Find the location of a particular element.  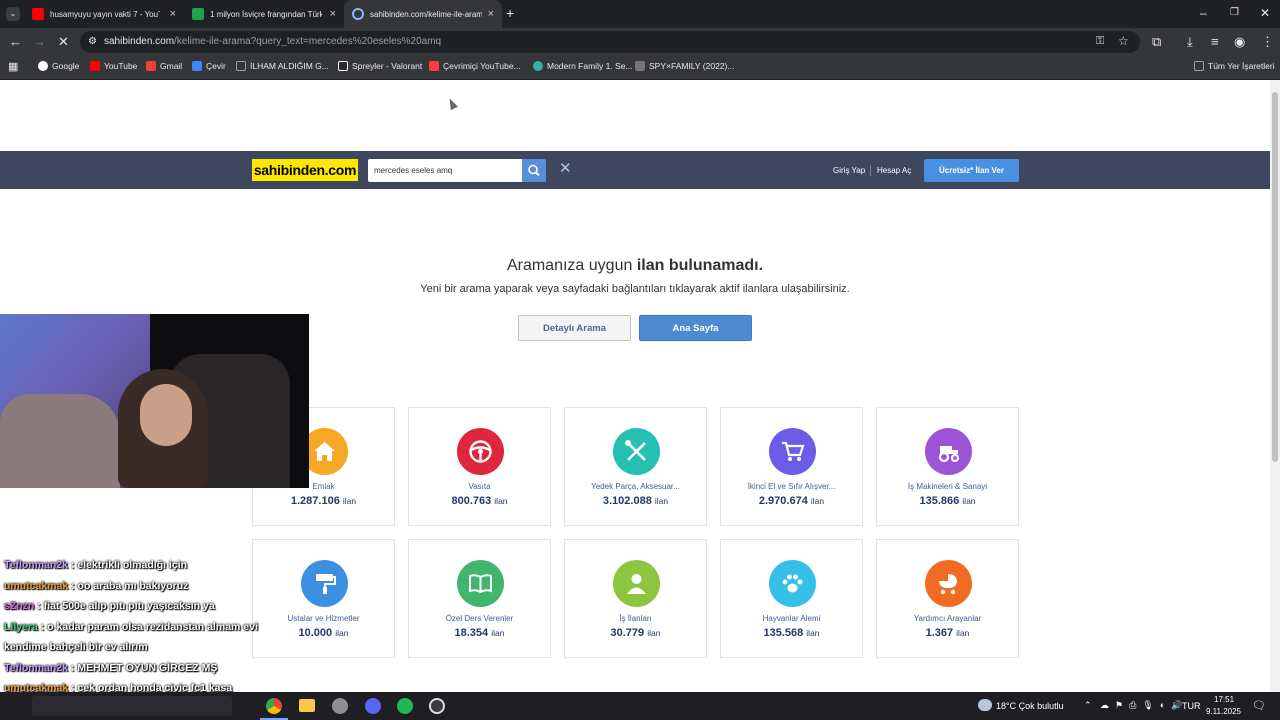

bookmark-label: YouTube is located at coordinates (121, 66).